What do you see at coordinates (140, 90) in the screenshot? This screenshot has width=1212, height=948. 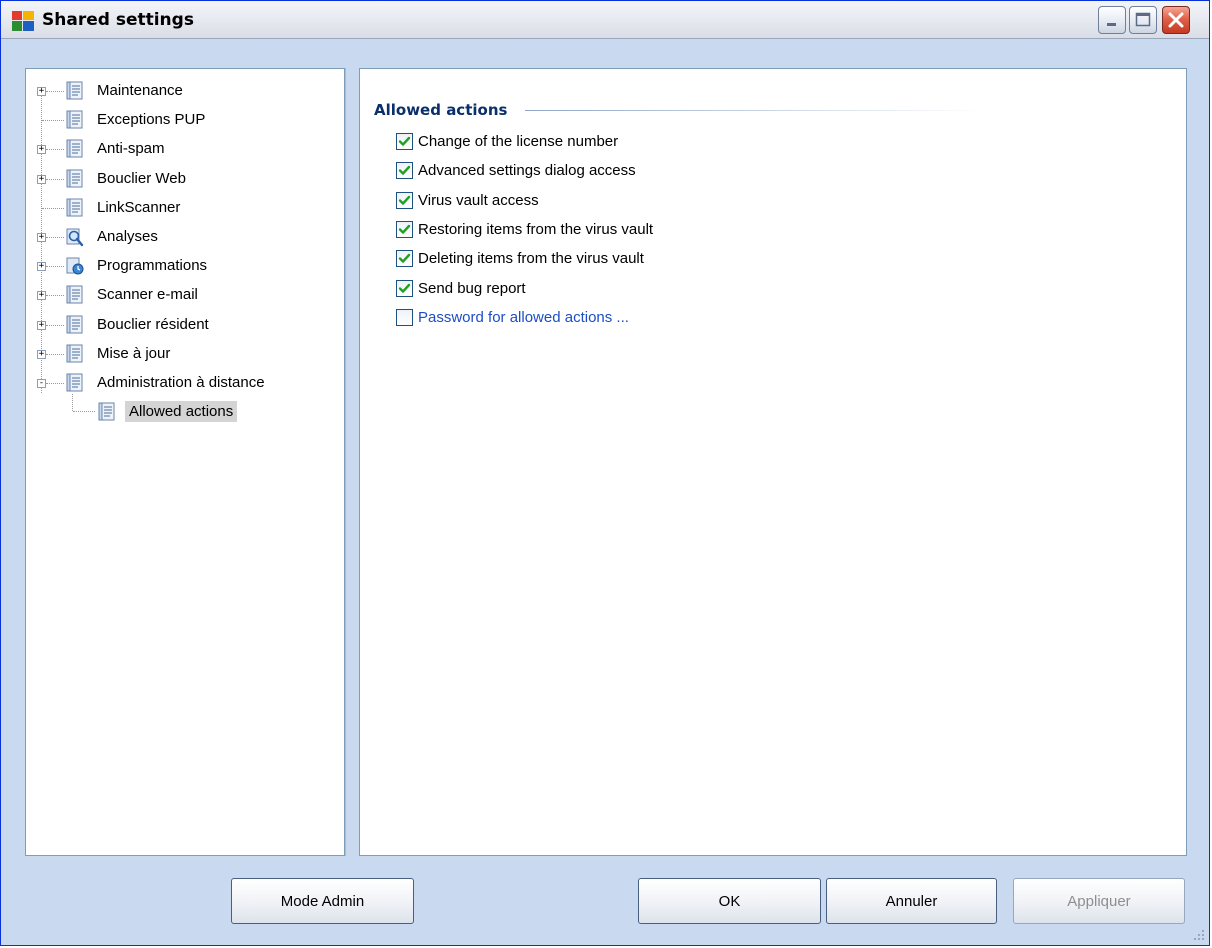 I see `tree-item-label: Maintenance` at bounding box center [140, 90].